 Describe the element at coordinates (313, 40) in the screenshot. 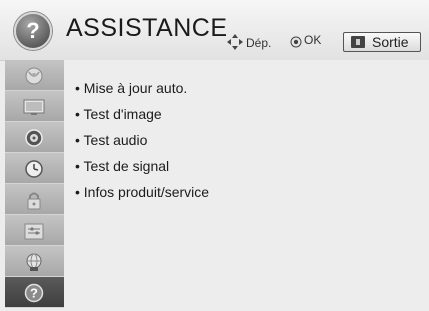

I see `ok-hint-label: OK` at that location.